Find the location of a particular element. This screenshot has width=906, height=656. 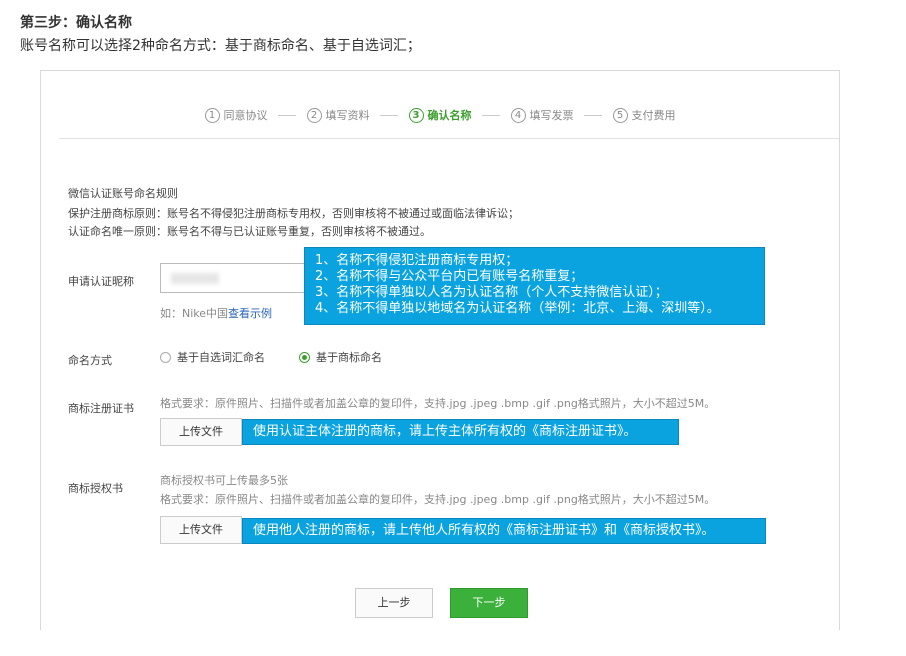

step-label: 同意协议 is located at coordinates (245, 115).